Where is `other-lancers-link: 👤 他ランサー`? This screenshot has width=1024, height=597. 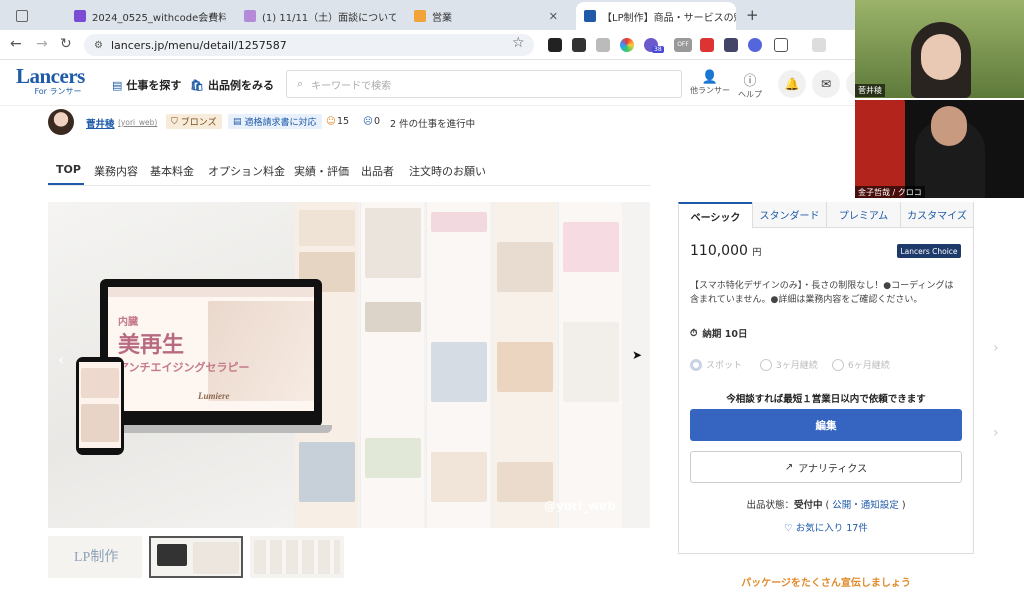
other-lancers-link: 👤 他ランサー is located at coordinates (710, 83).